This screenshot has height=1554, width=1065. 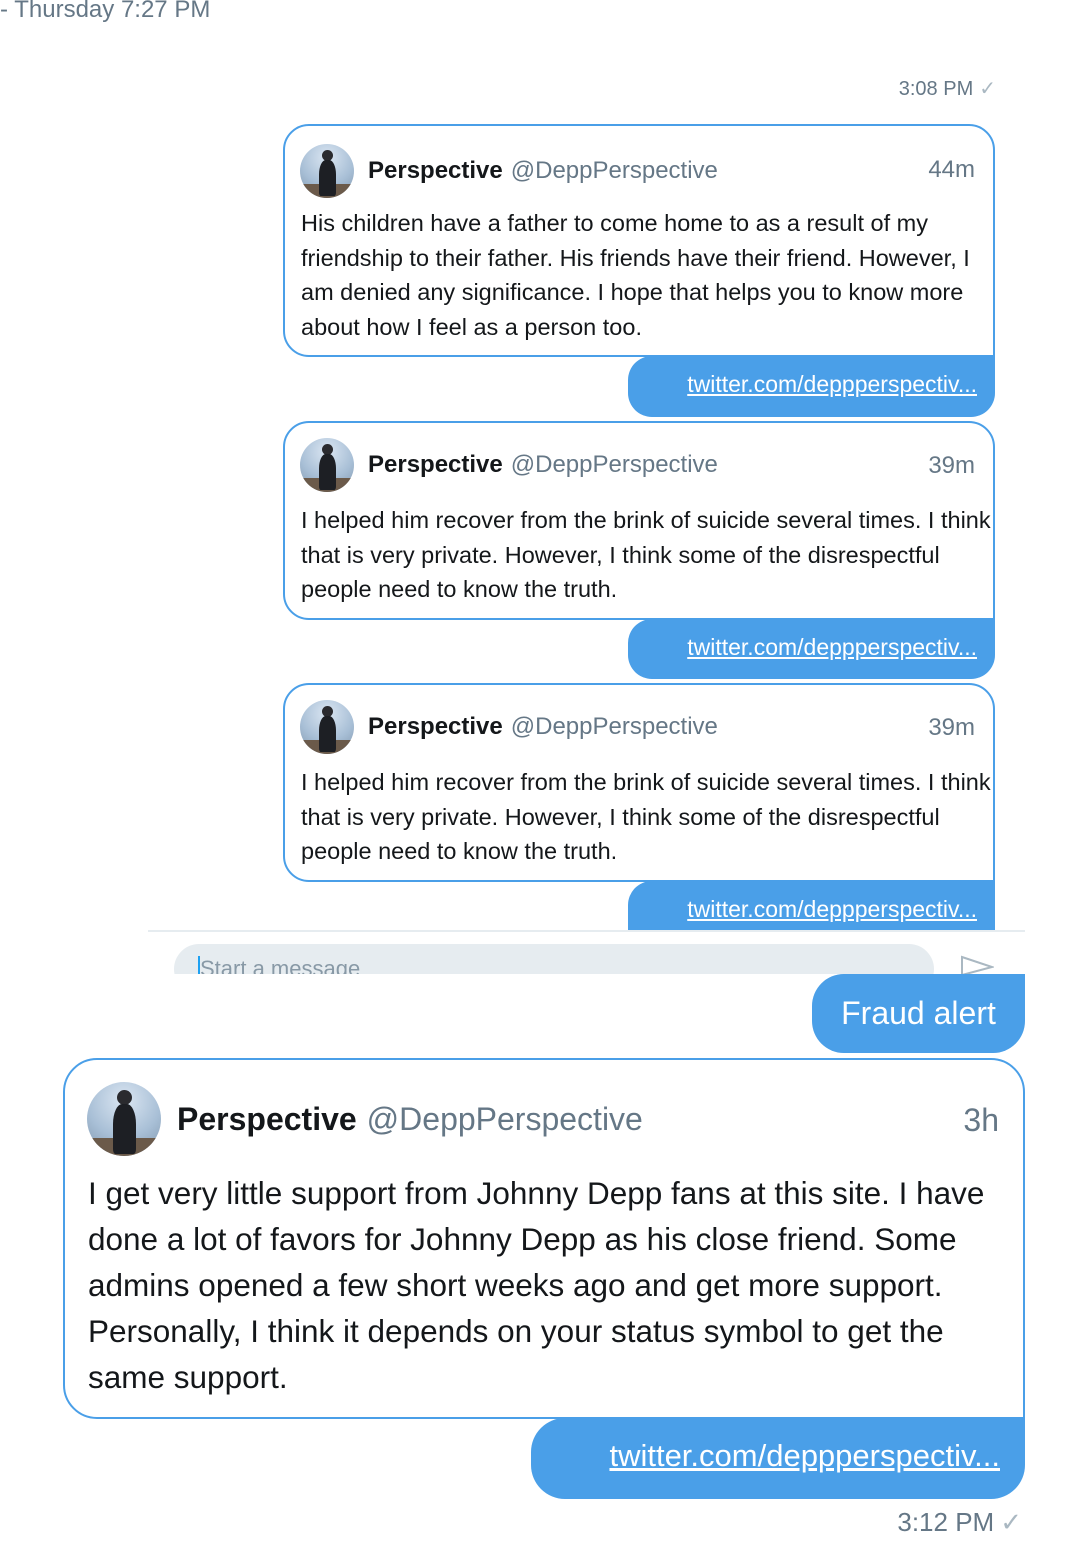 I want to click on tweet-age: 3h, so click(x=981, y=1120).